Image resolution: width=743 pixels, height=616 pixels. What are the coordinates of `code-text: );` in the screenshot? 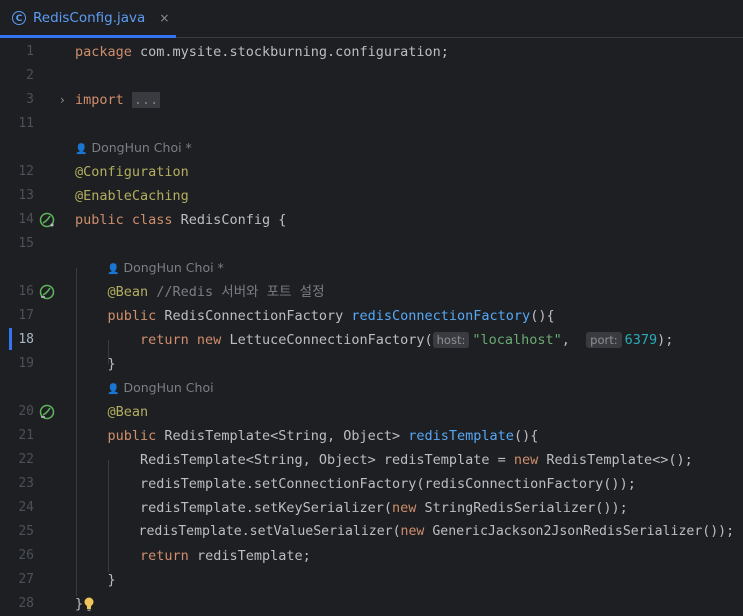 It's located at (665, 340).